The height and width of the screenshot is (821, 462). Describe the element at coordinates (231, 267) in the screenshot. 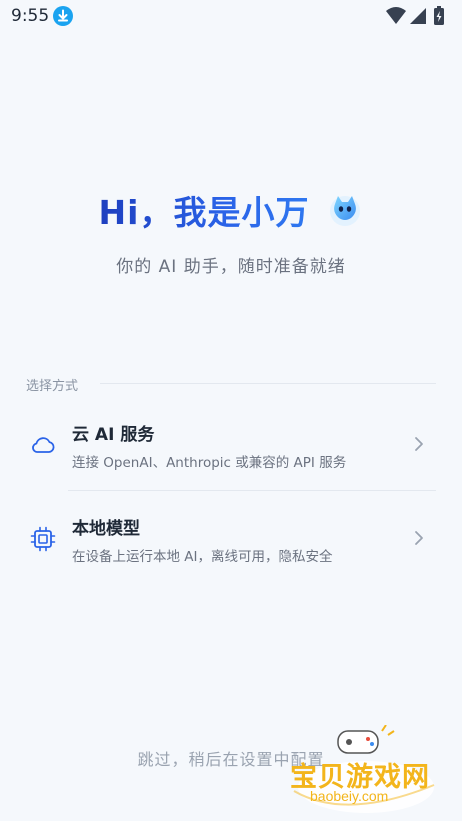

I see `greeting-subtitle: 你的 AI 助手，随时准备就绪` at that location.